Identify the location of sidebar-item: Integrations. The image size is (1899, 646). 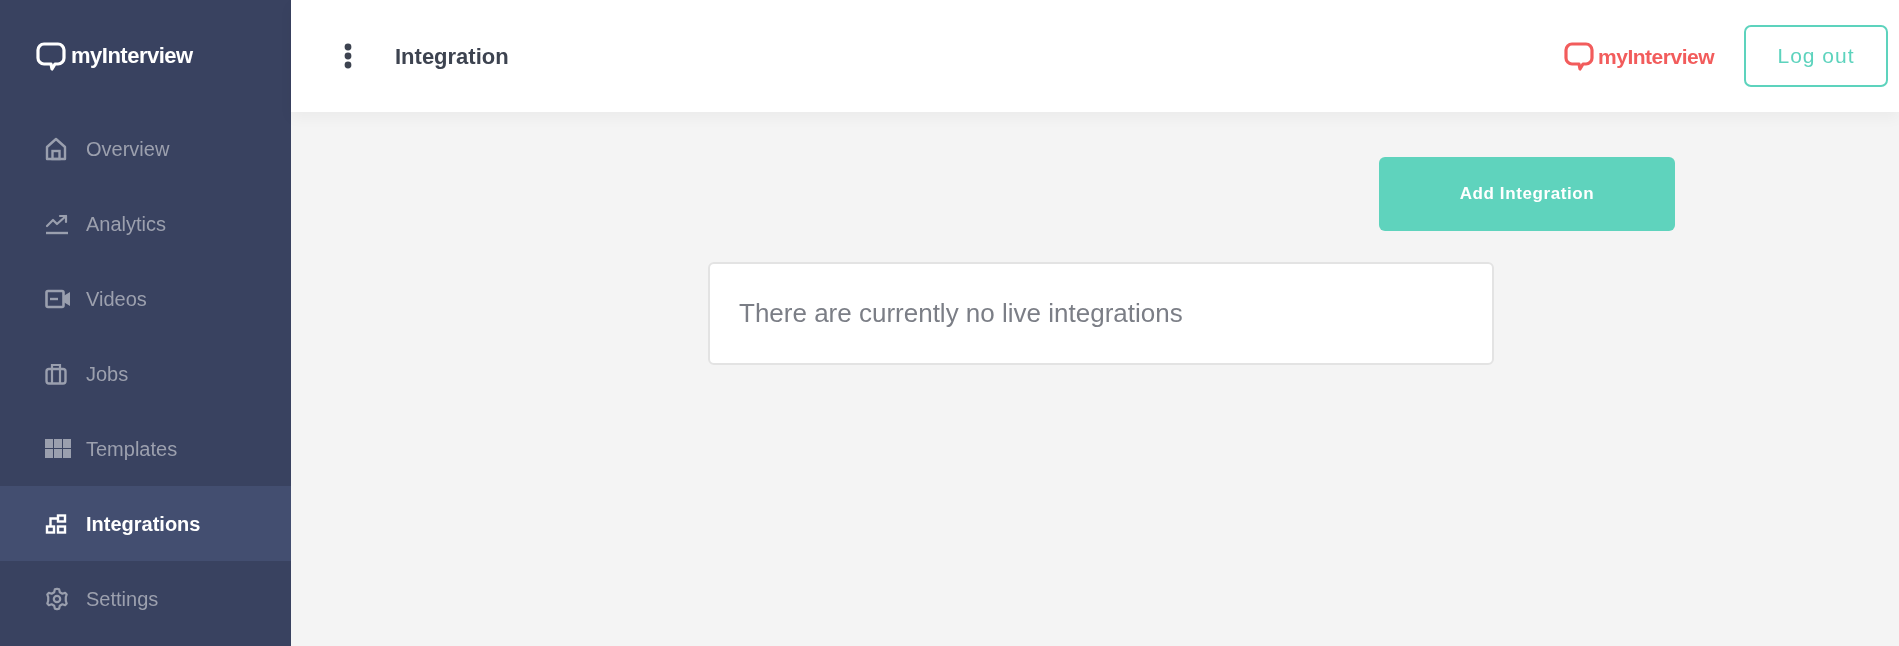
(145, 523).